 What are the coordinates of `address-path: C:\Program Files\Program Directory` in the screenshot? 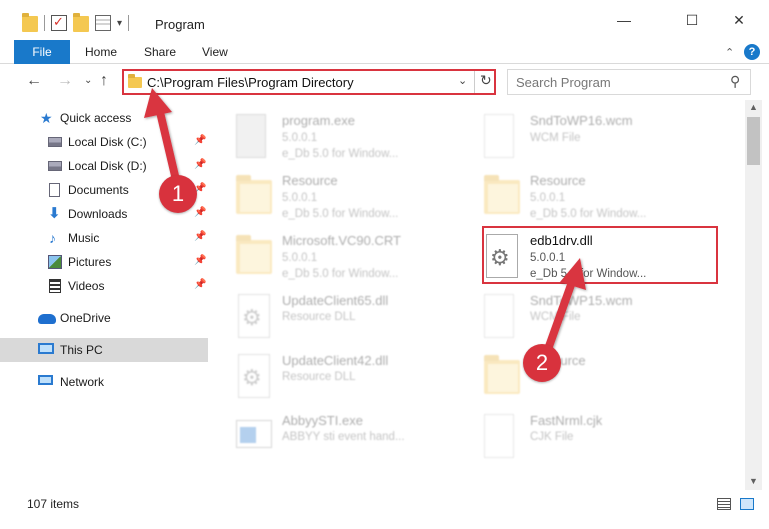 It's located at (250, 82).